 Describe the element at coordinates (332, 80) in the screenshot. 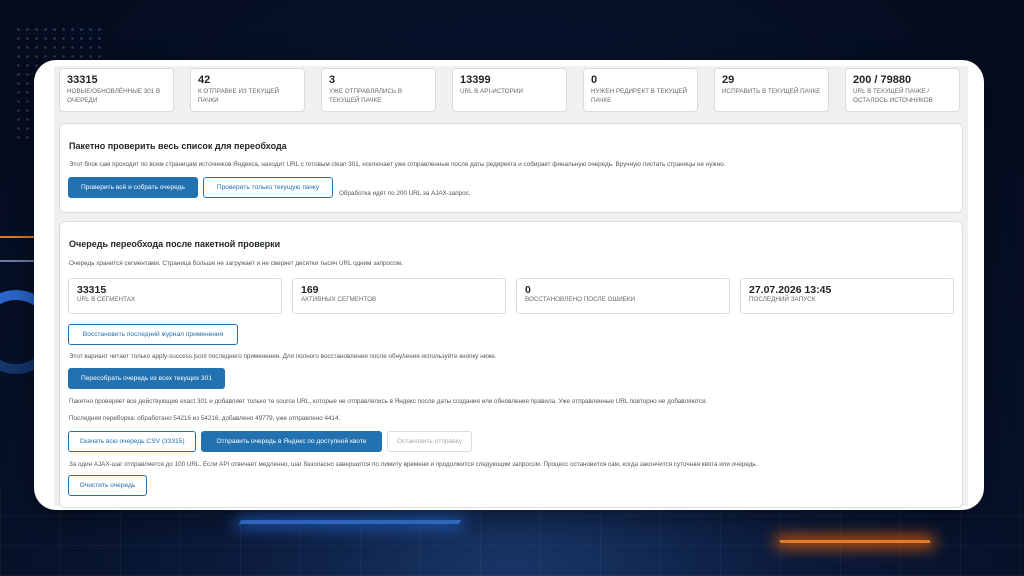

I see `stat-value: 3` at that location.